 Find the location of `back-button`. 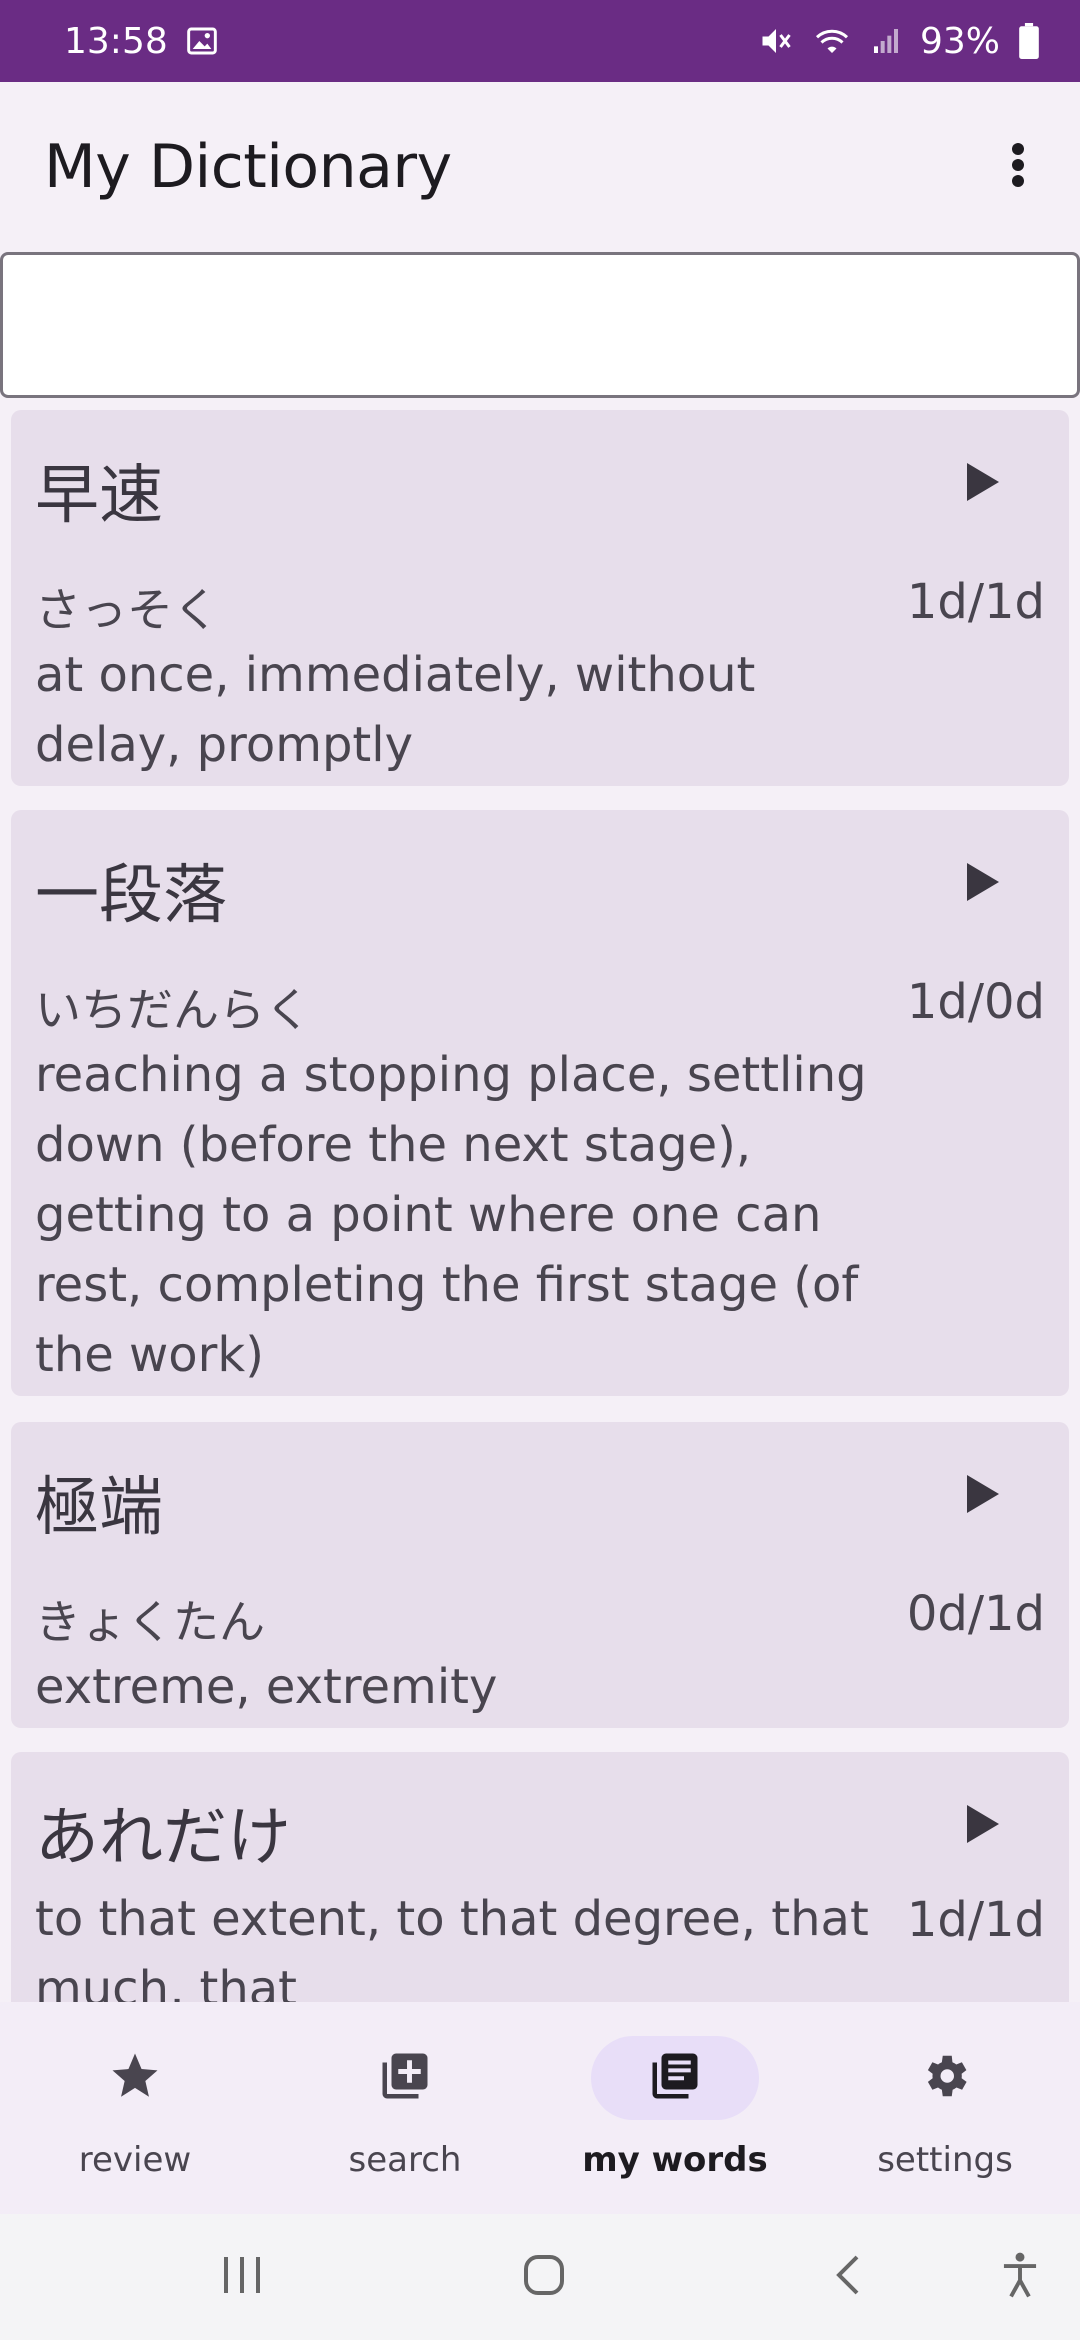

back-button is located at coordinates (848, 2277).